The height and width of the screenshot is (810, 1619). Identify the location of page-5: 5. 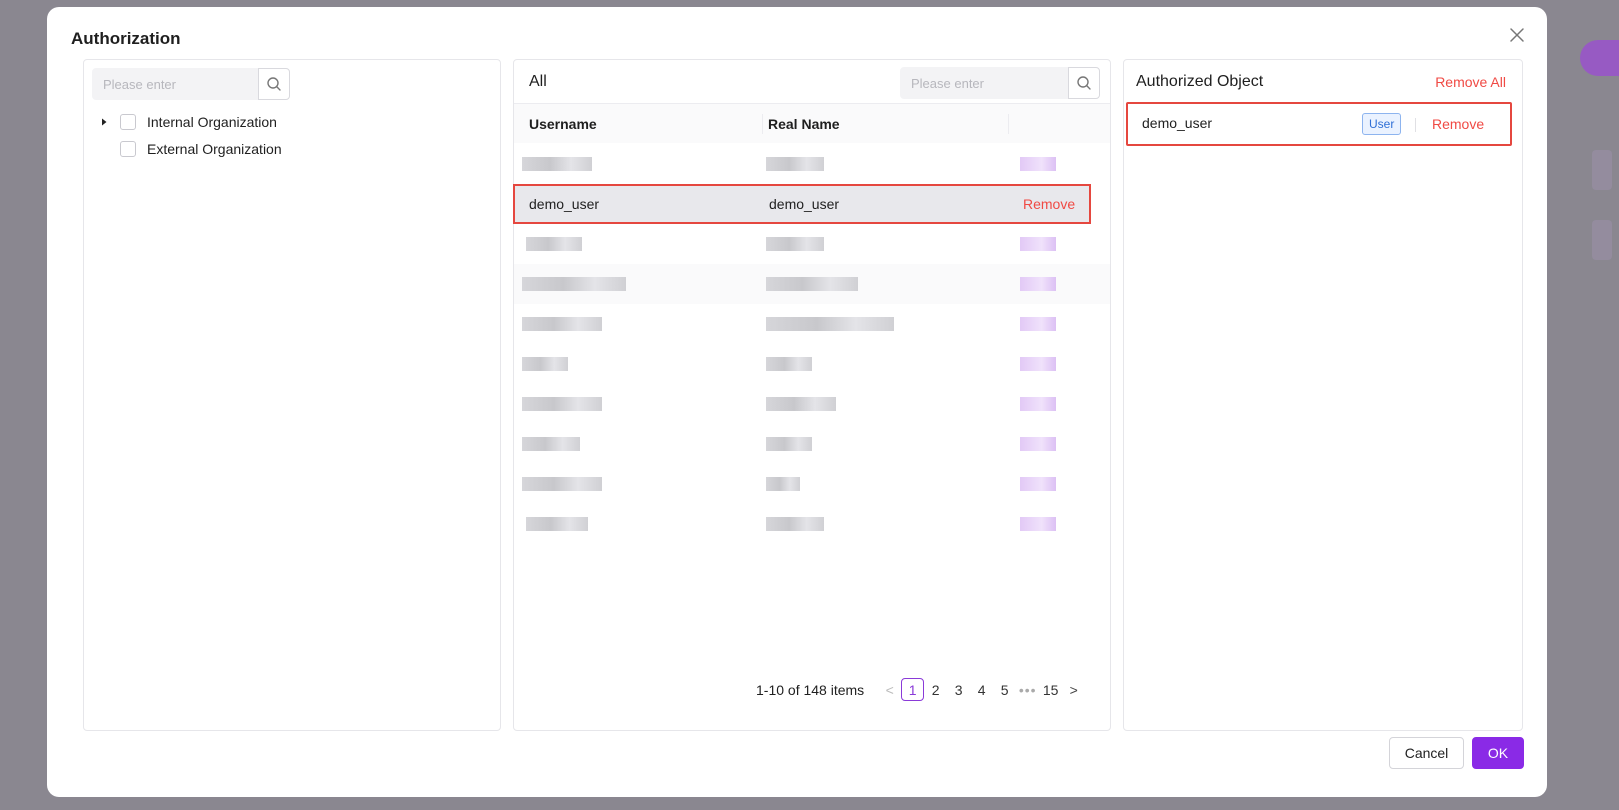
(1004, 689).